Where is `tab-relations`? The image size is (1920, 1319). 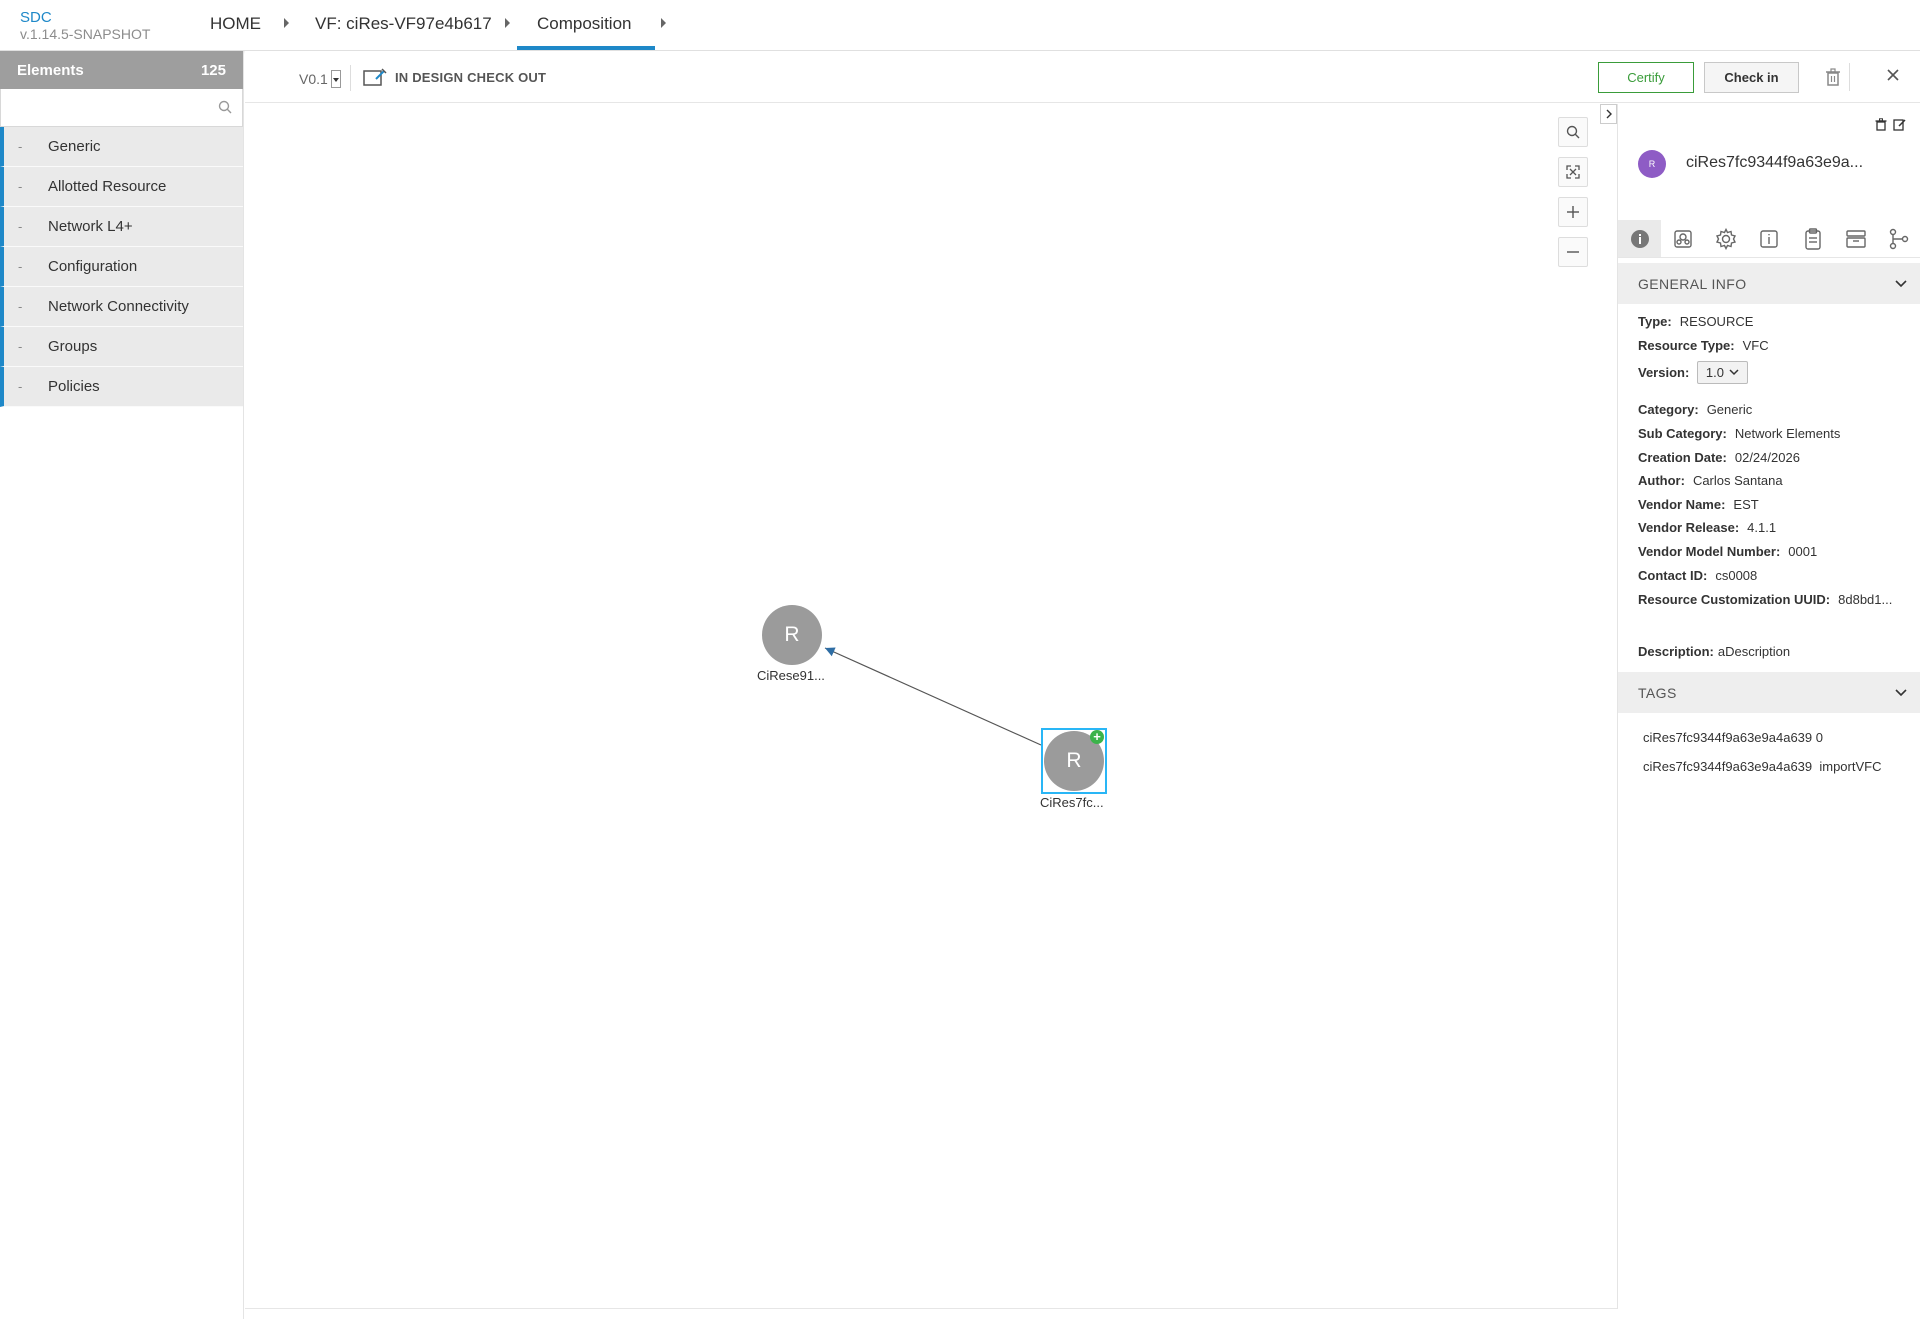 tab-relations is located at coordinates (1899, 238).